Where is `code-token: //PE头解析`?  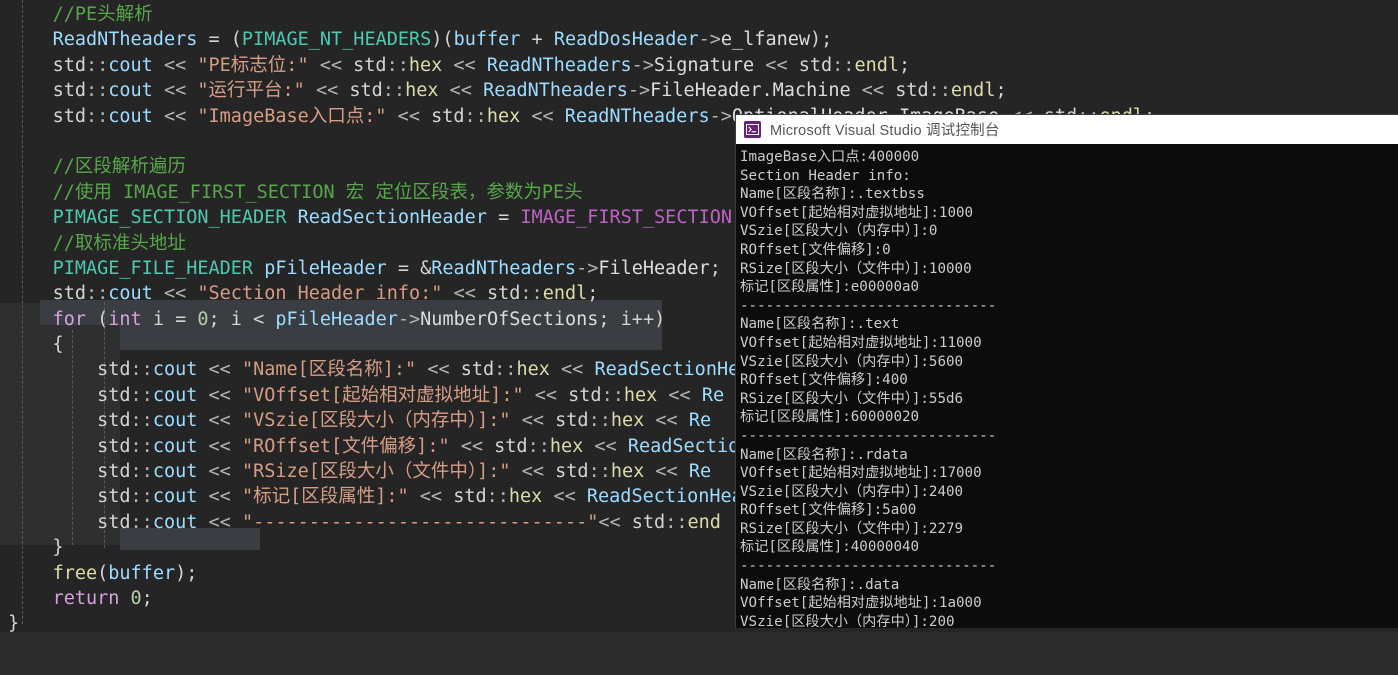 code-token: //PE头解析 is located at coordinates (102, 14).